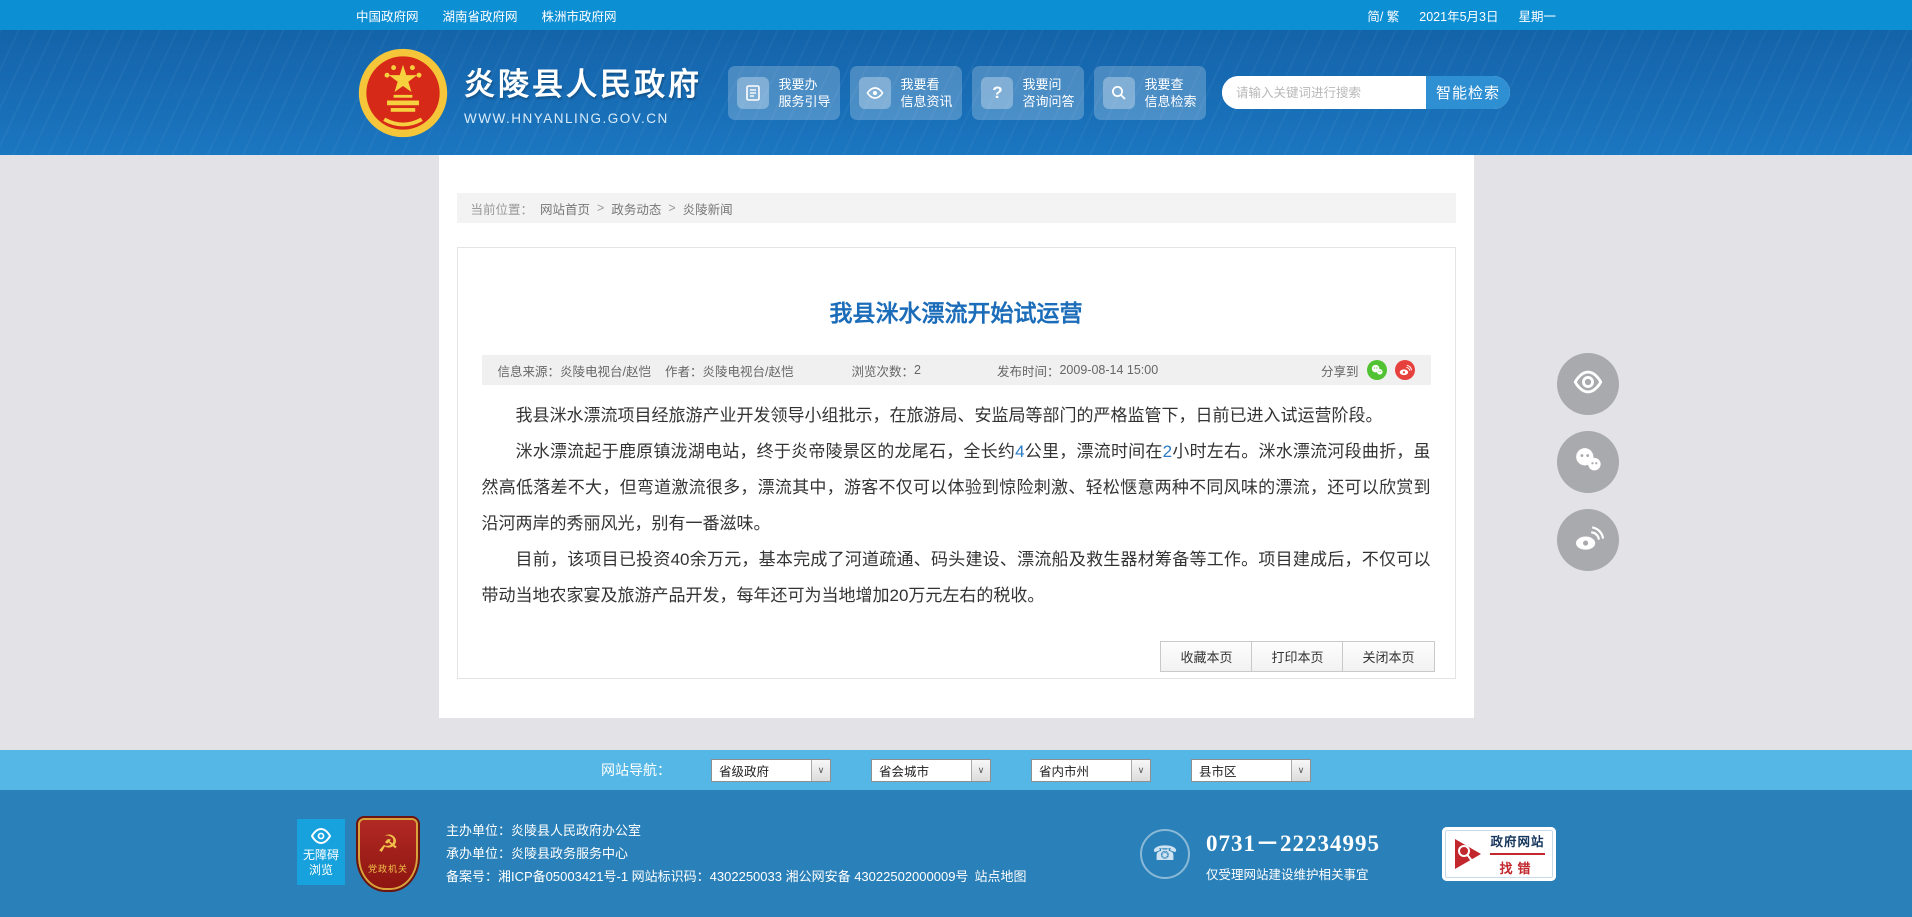 This screenshot has height=917, width=1912. I want to click on top-links-bar: 中国政府网 湖南省政府网 株洲市政府网 简/ 繁 2021年5月3日 星期一, so click(956, 15).